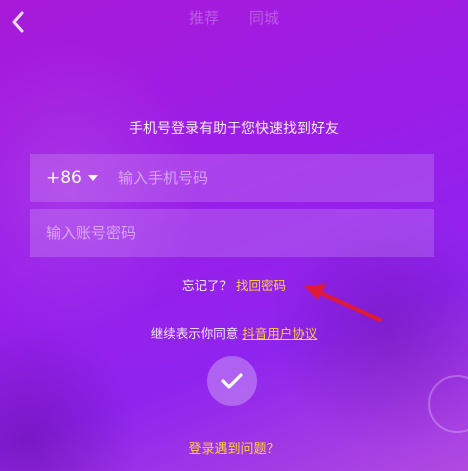  I want to click on login-problem-link: 登录遇到问题？, so click(234, 447).